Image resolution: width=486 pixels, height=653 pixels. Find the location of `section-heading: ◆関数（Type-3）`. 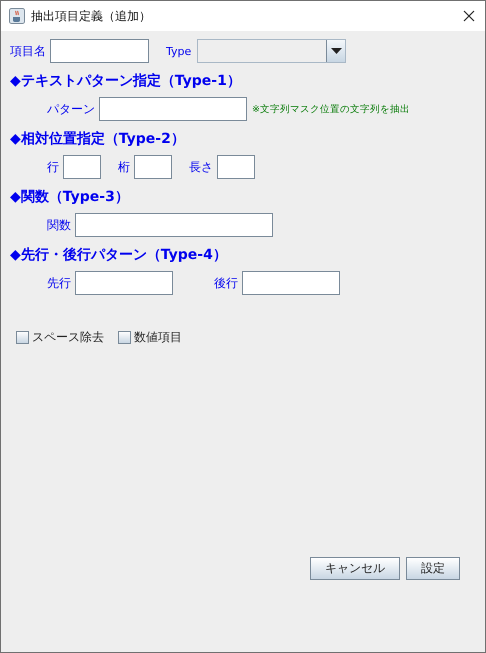

section-heading: ◆関数（Type-3） is located at coordinates (70, 197).